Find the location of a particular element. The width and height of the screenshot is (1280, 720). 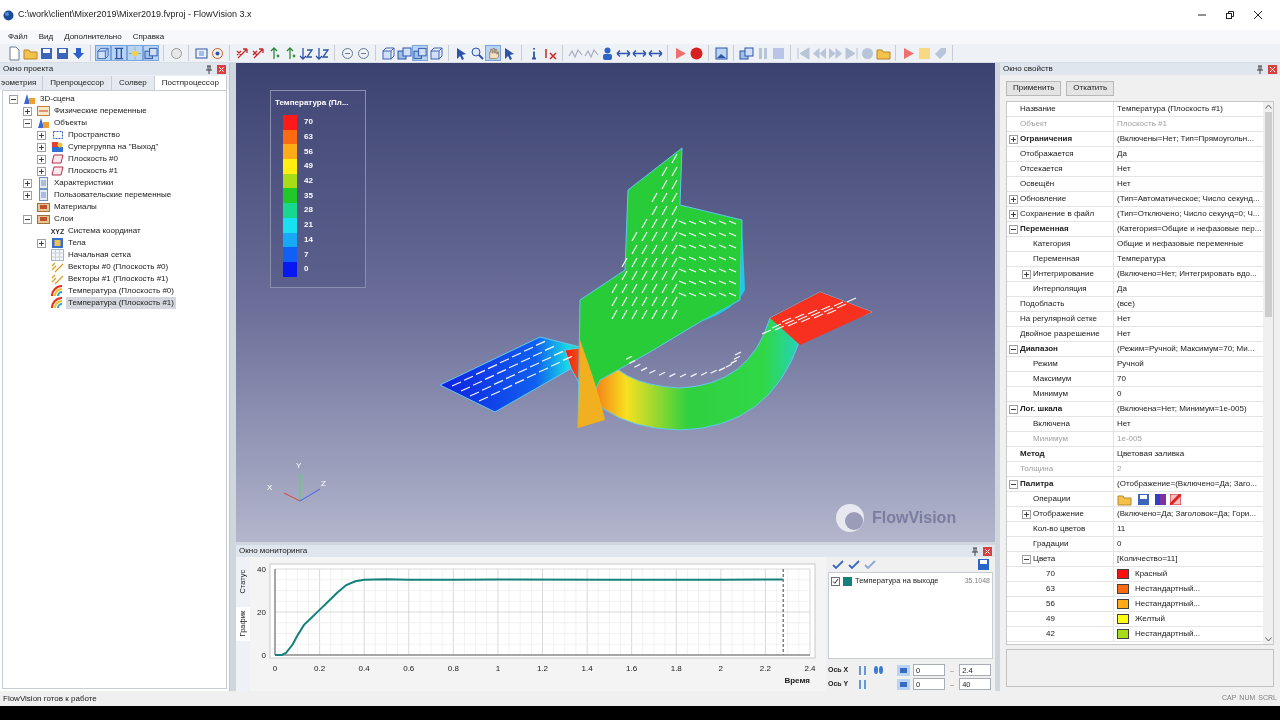

tree-item: Пространство is located at coordinates (94, 135).